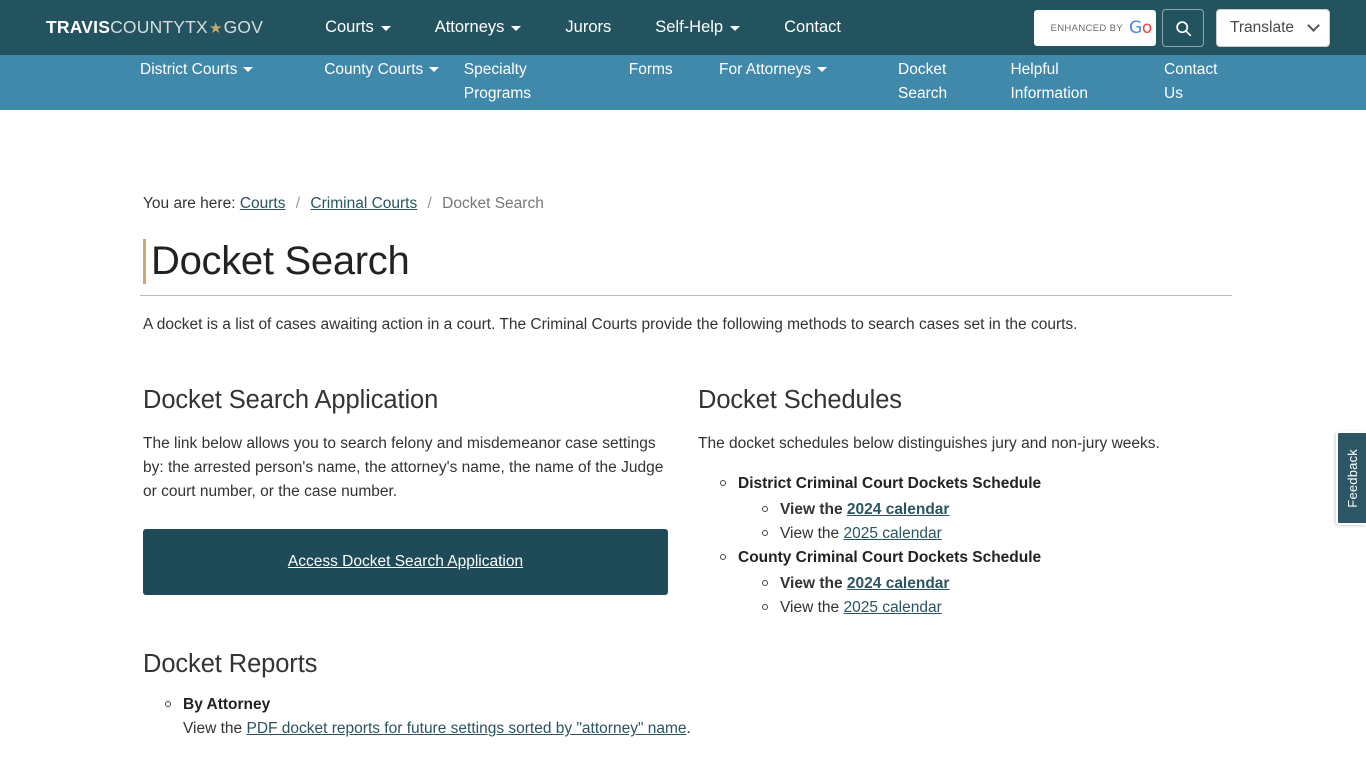 The height and width of the screenshot is (768, 1366). Describe the element at coordinates (1262, 27) in the screenshot. I see `translate-label: Translate` at that location.